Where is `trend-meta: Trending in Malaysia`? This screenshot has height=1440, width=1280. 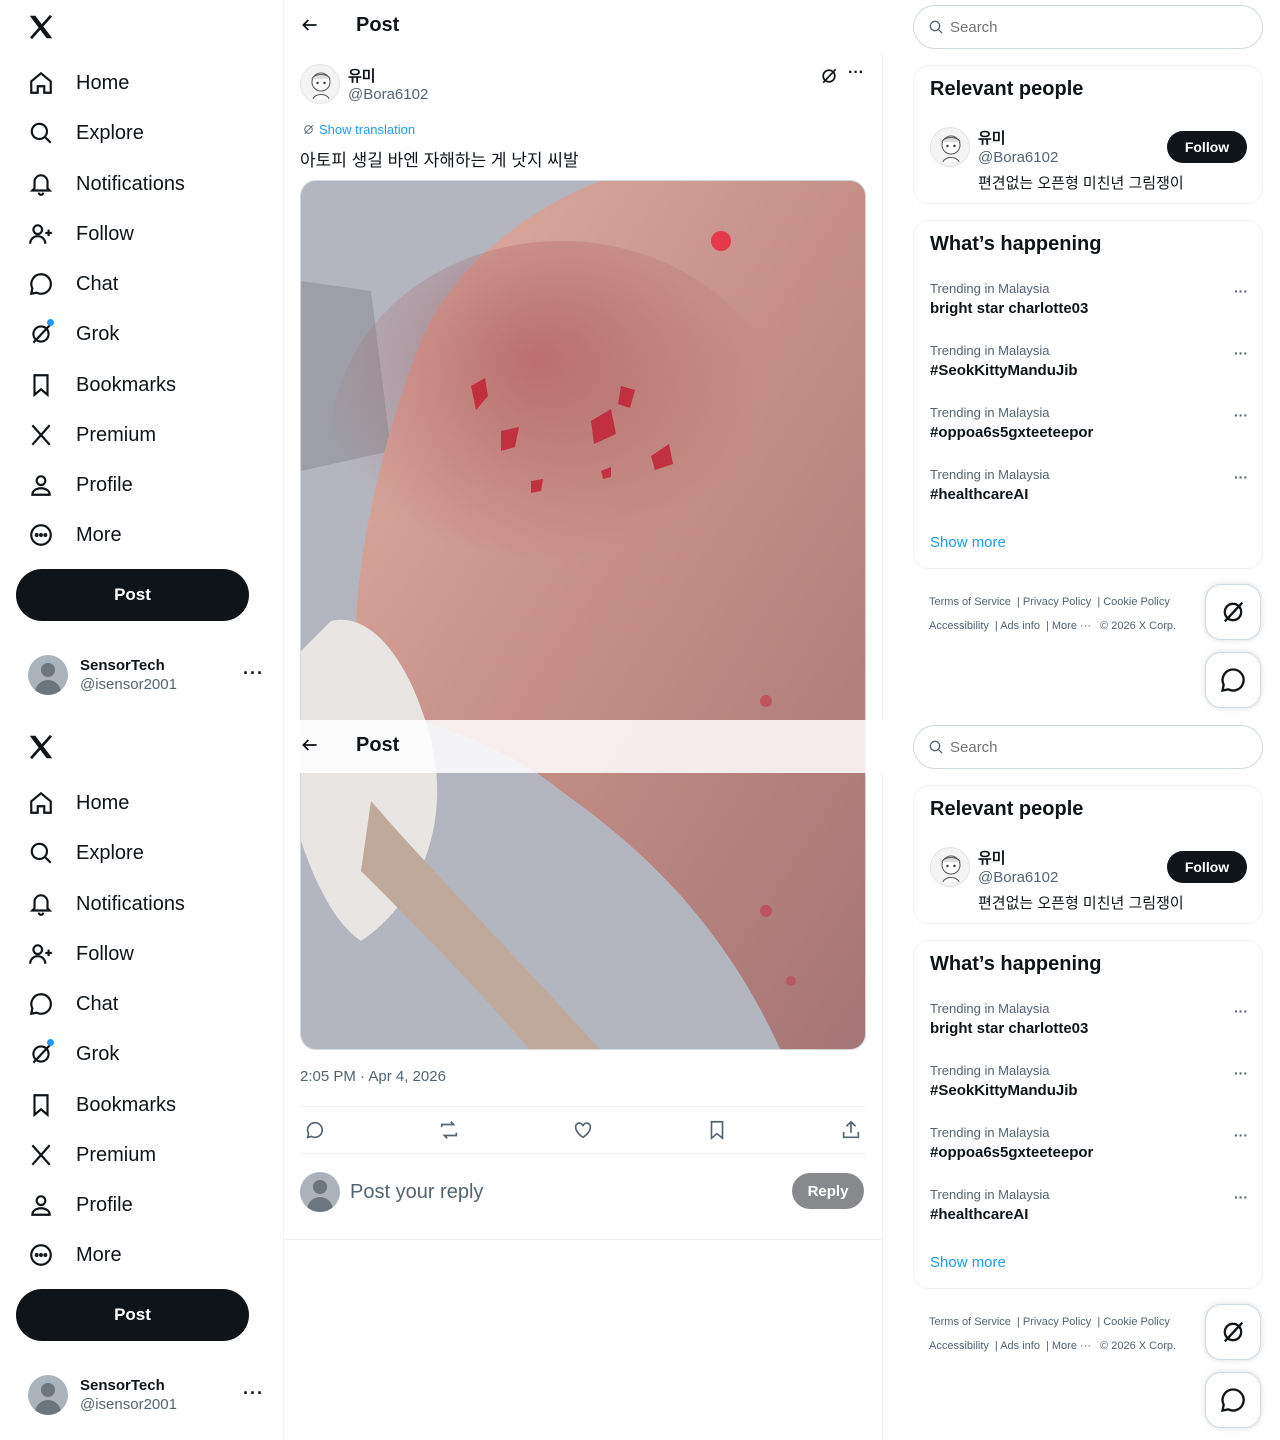
trend-meta: Trending in Malaysia is located at coordinates (990, 288).